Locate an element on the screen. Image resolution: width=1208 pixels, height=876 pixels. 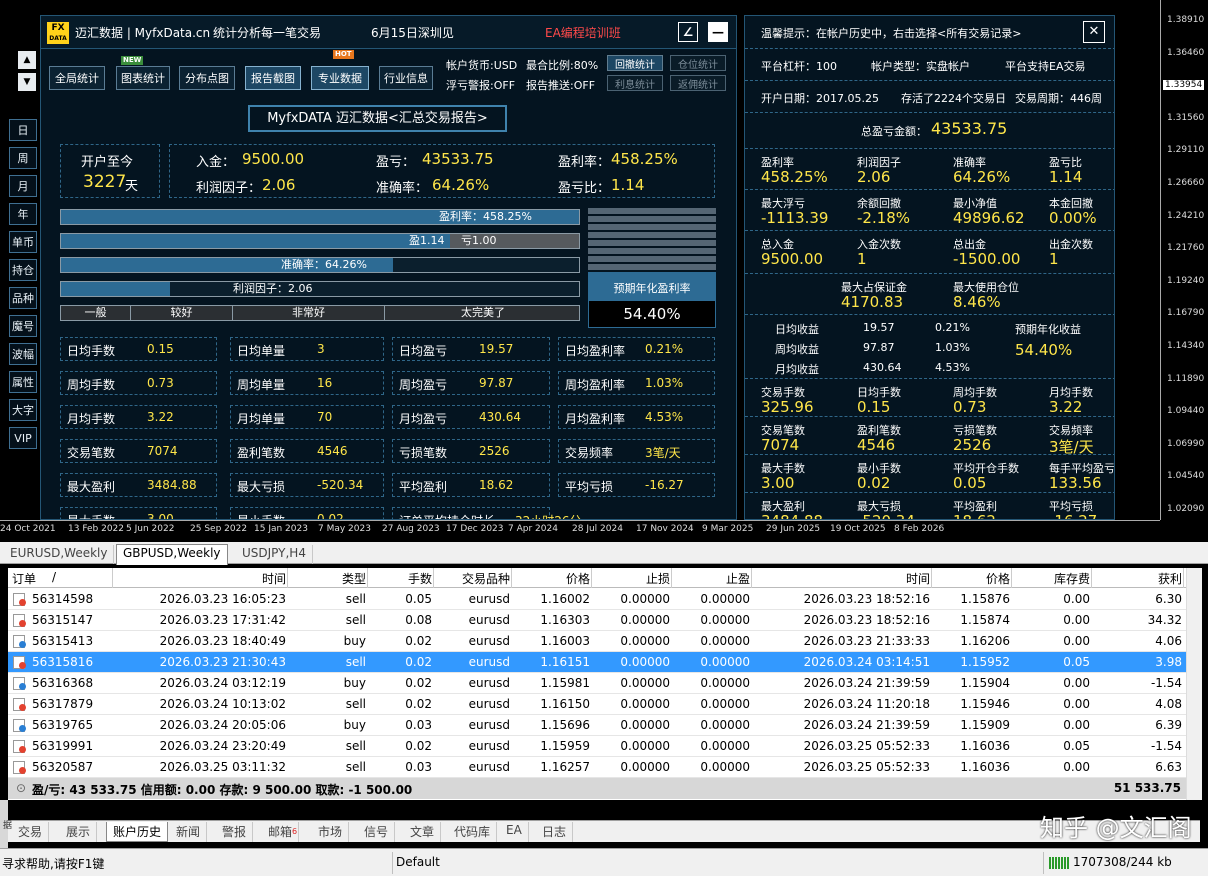
column-header: 订单 is located at coordinates (24, 578).